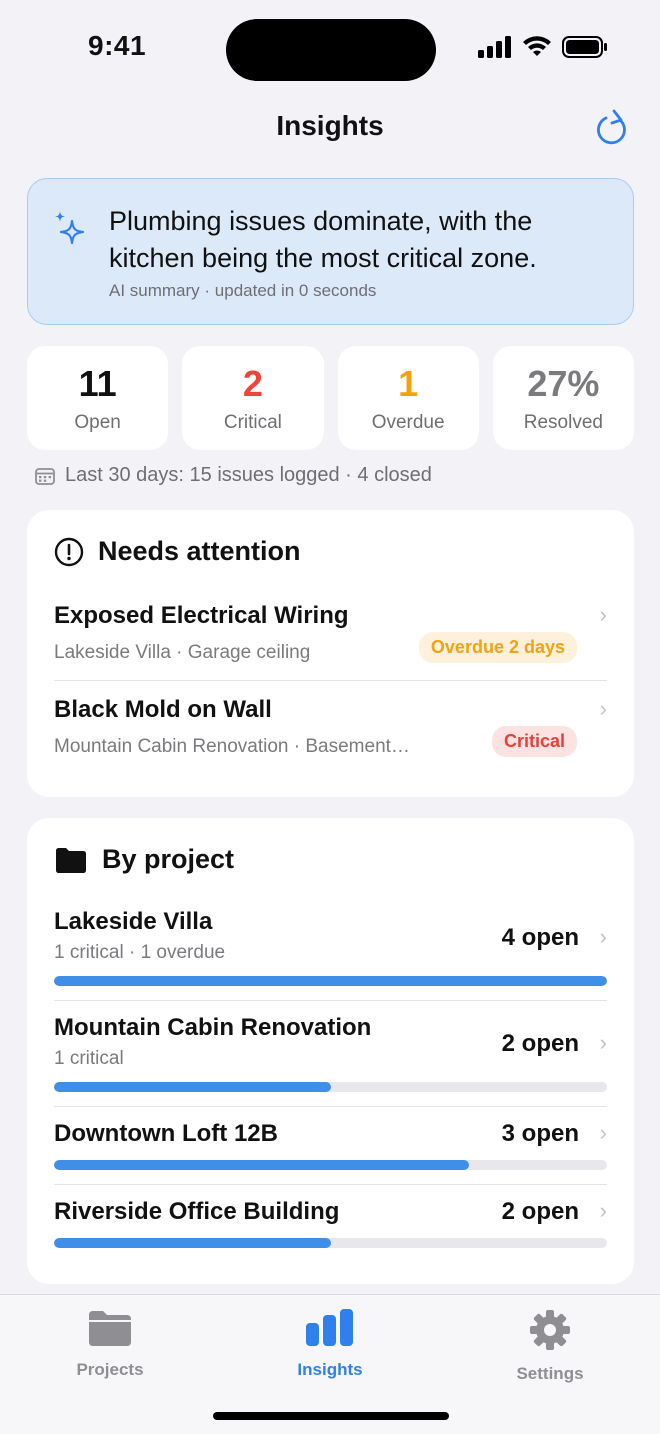 This screenshot has height=1434, width=660. What do you see at coordinates (494, 47) in the screenshot?
I see `signal-icon` at bounding box center [494, 47].